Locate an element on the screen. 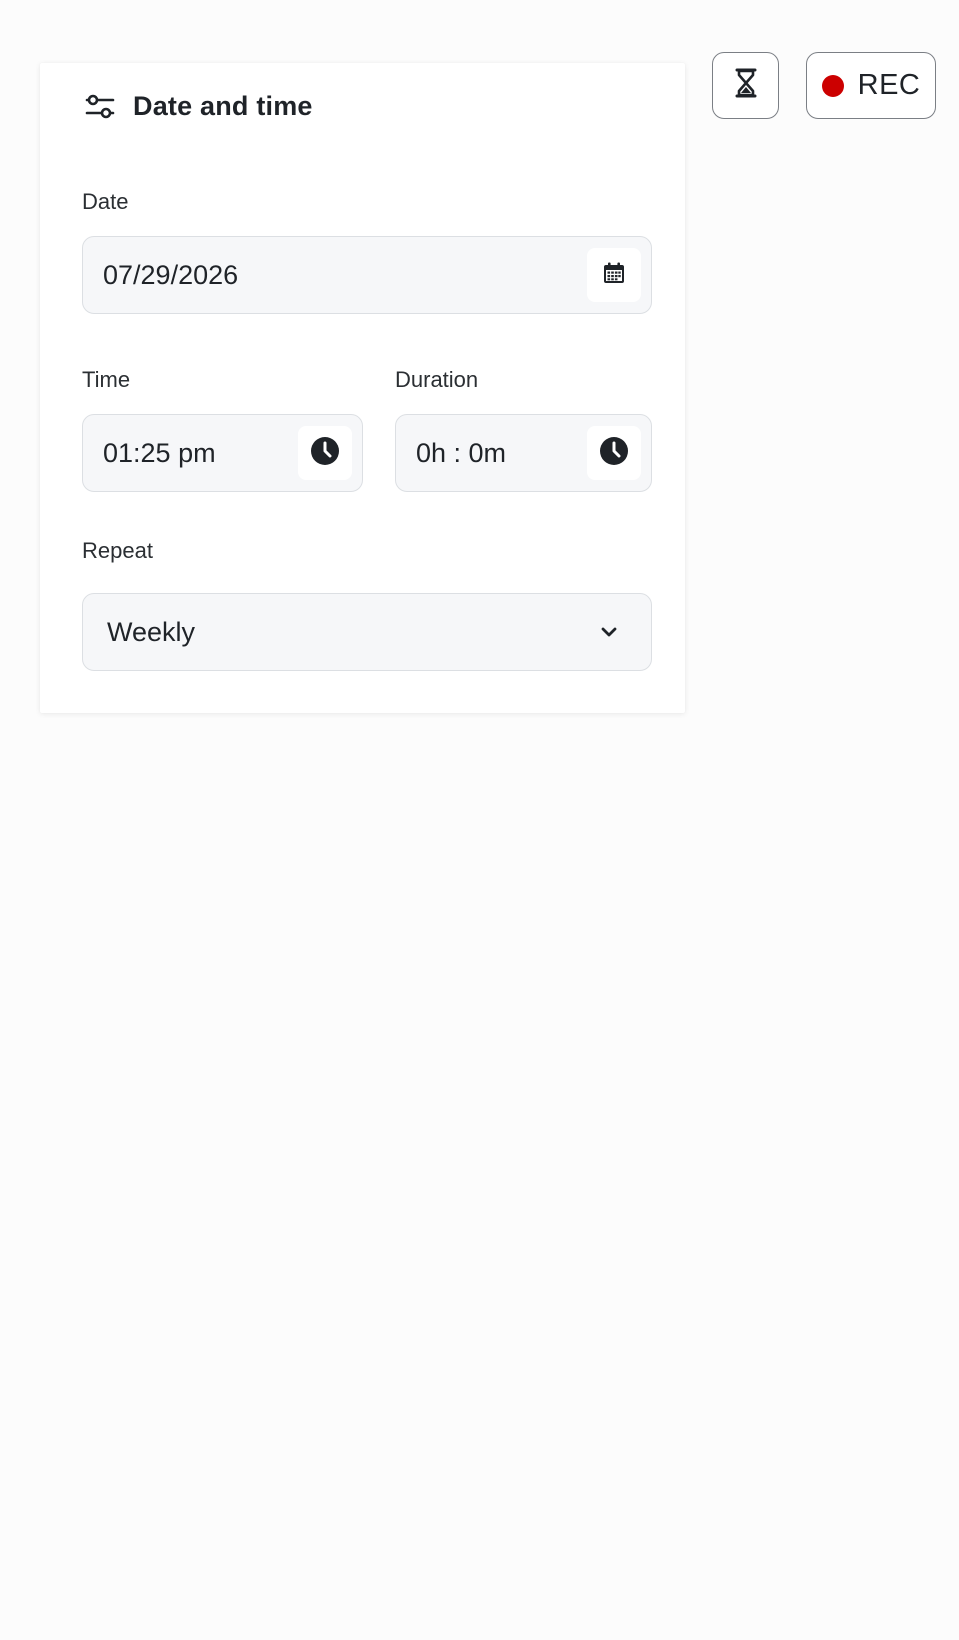 The image size is (959, 1640). time-field: 01:25 pm is located at coordinates (222, 453).